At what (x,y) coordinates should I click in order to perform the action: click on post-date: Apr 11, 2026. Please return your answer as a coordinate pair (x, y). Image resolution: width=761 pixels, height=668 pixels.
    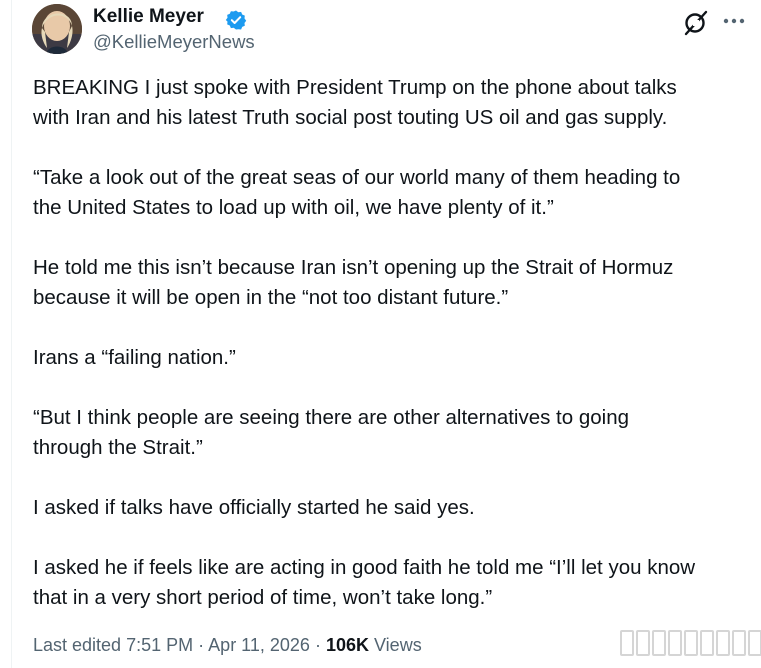
    Looking at the image, I should click on (259, 645).